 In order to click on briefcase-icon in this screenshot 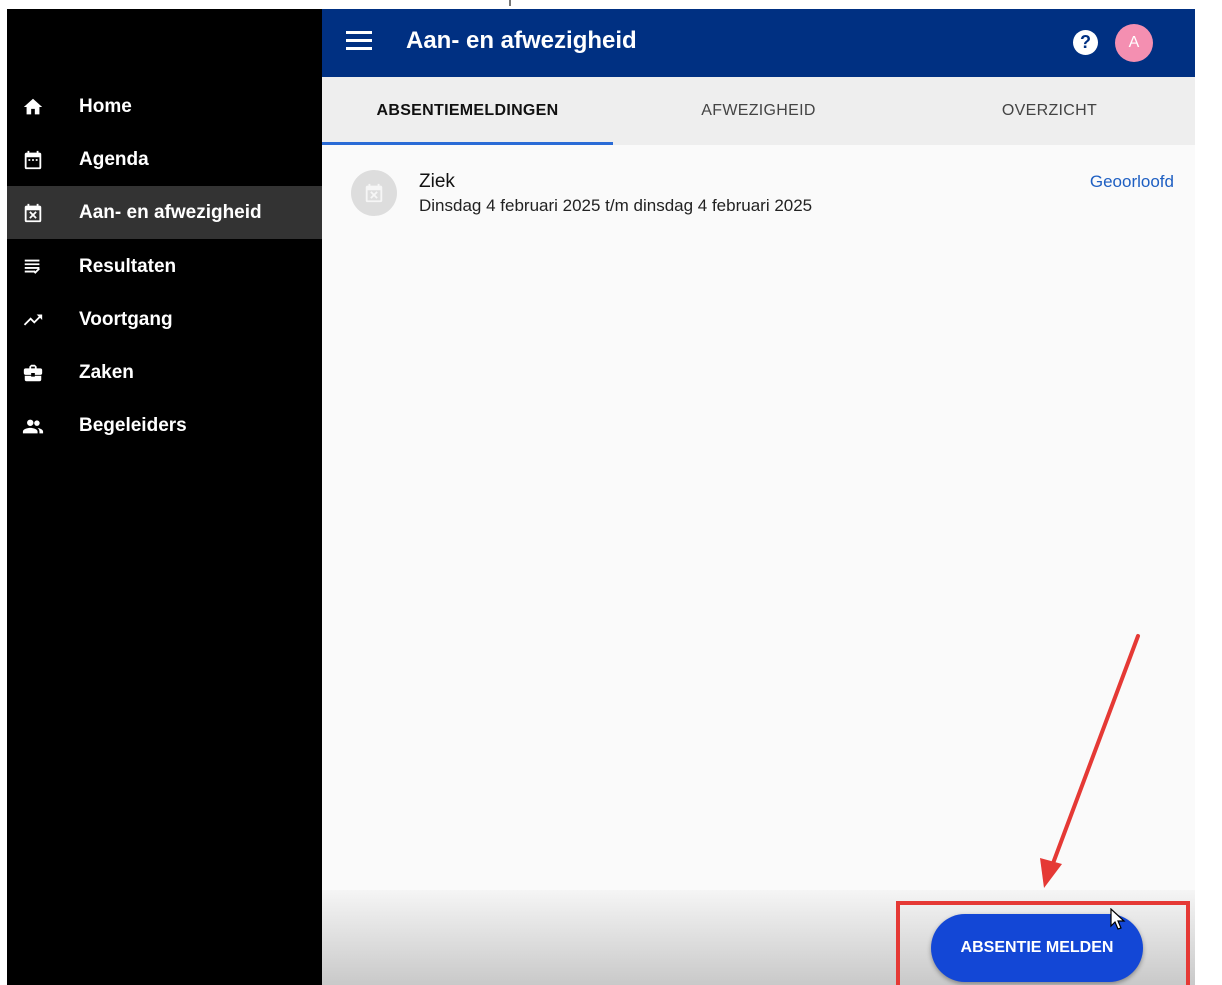, I will do `click(33, 373)`.